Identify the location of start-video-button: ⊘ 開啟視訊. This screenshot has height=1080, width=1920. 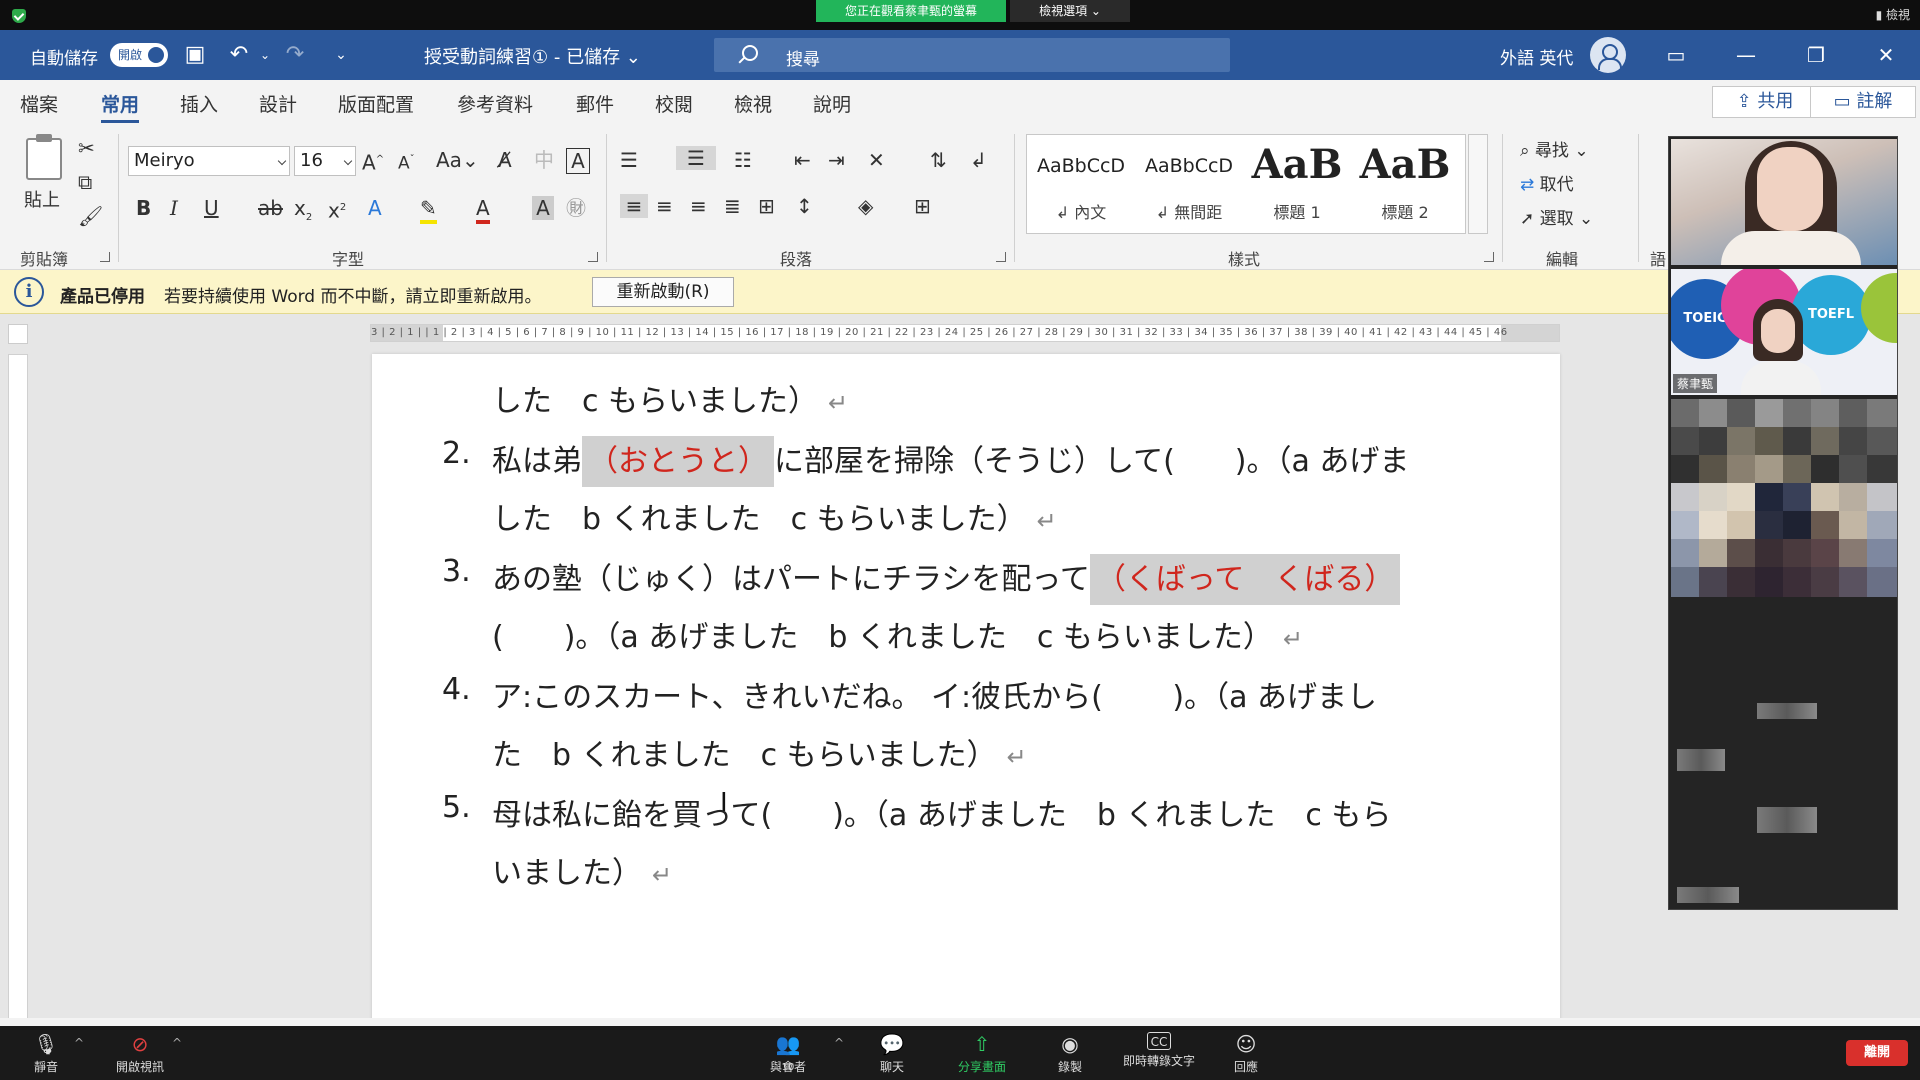
(140, 1053).